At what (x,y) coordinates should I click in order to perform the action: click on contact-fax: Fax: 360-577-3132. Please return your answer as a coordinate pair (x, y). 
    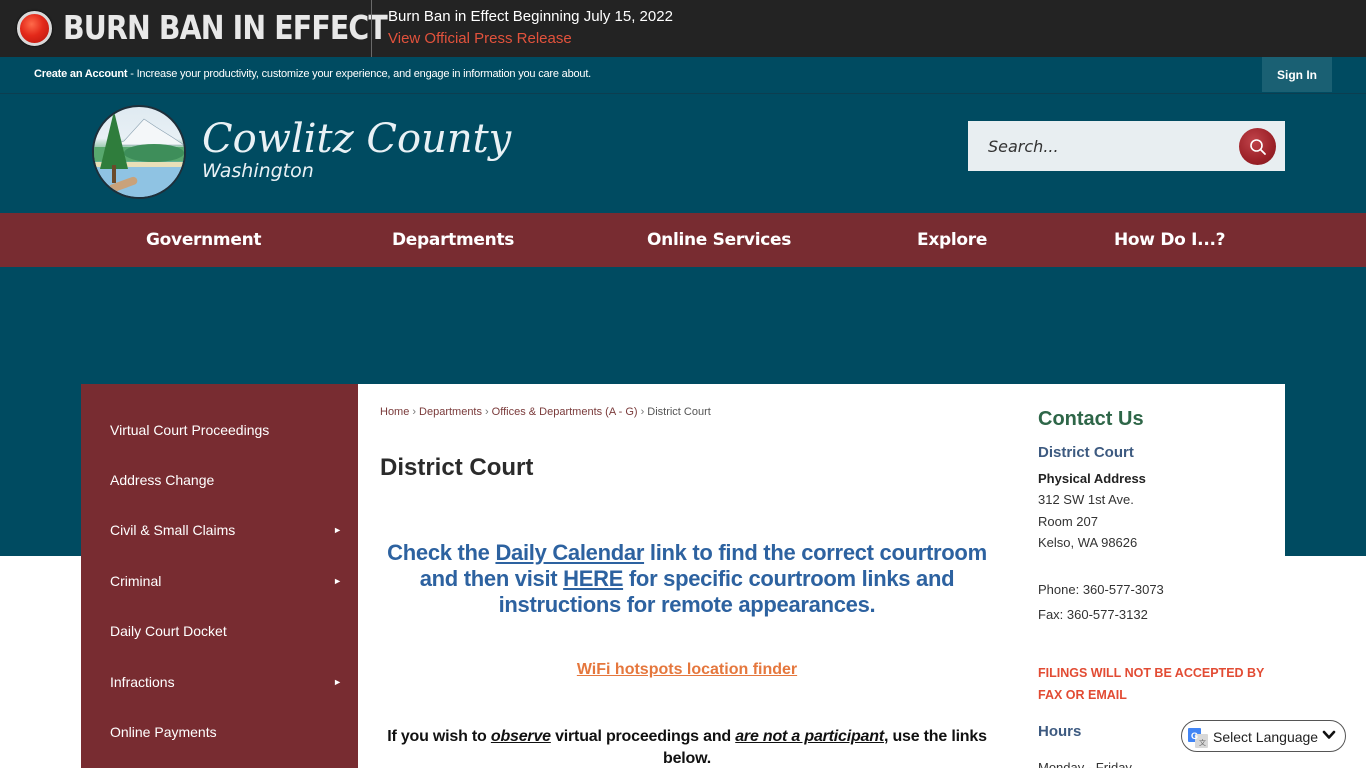
    Looking at the image, I should click on (1093, 614).